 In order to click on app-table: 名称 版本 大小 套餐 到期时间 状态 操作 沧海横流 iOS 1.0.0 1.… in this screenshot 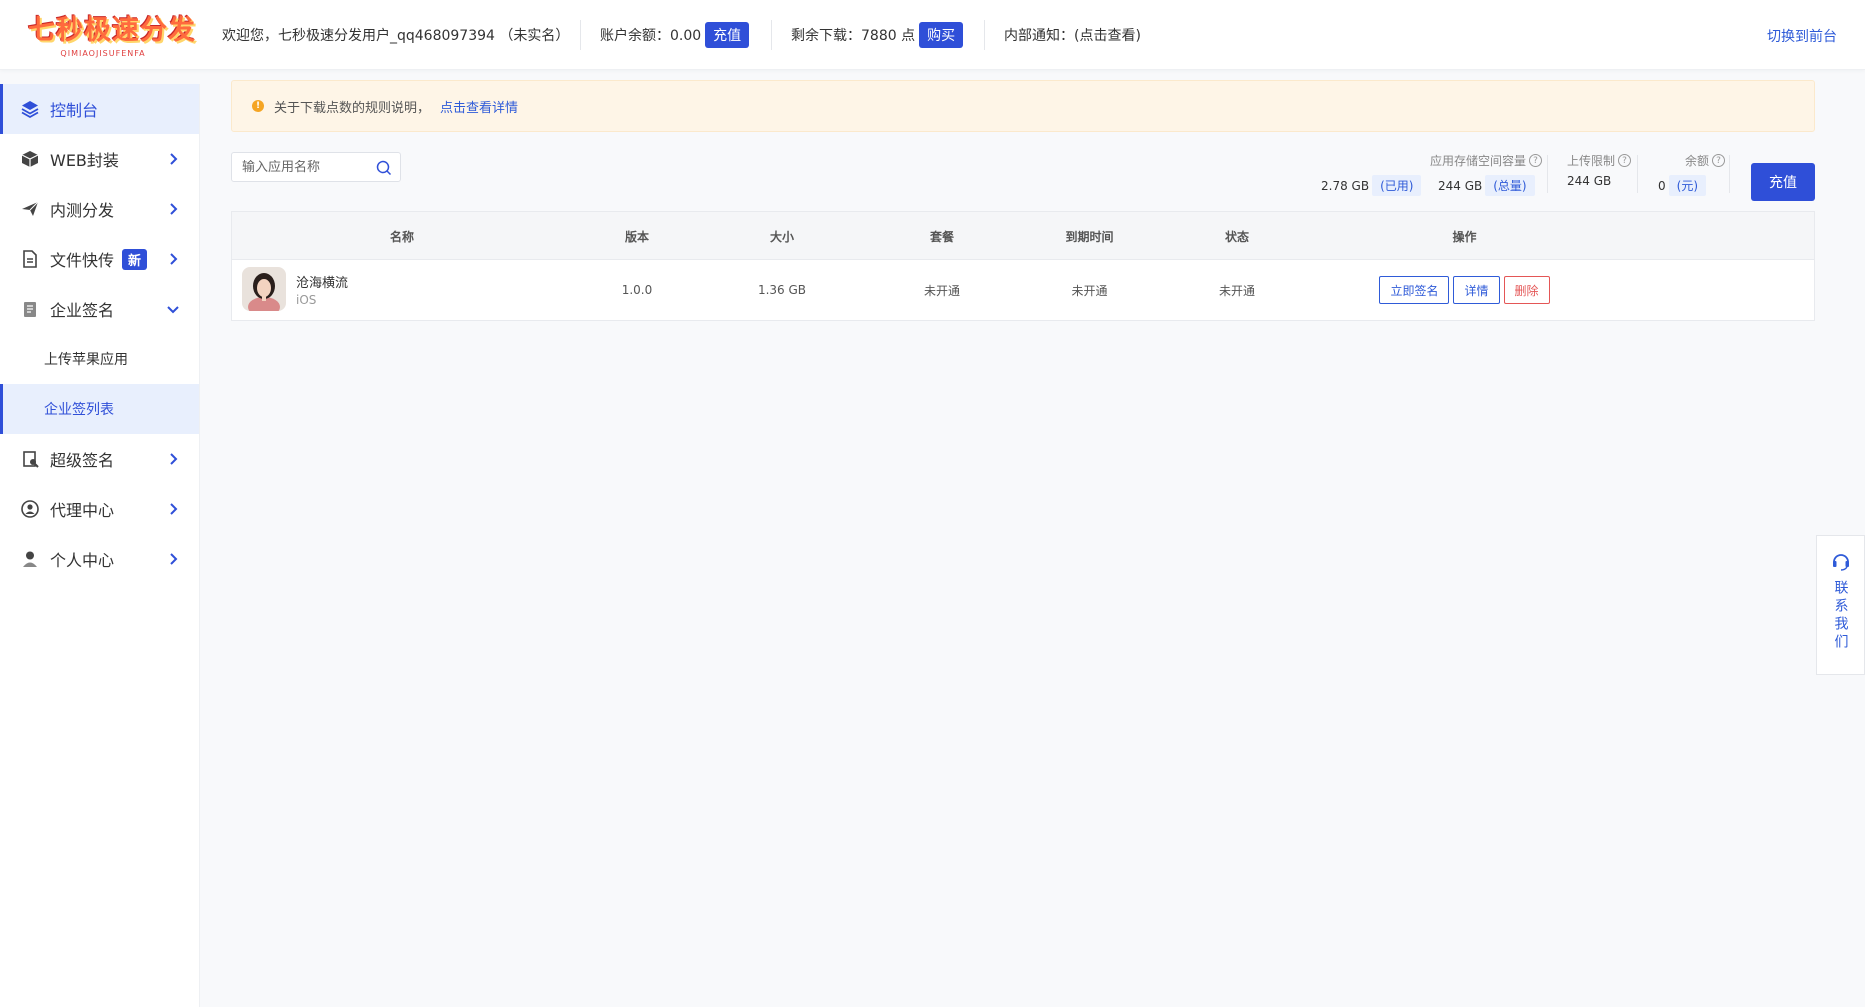, I will do `click(1023, 266)`.